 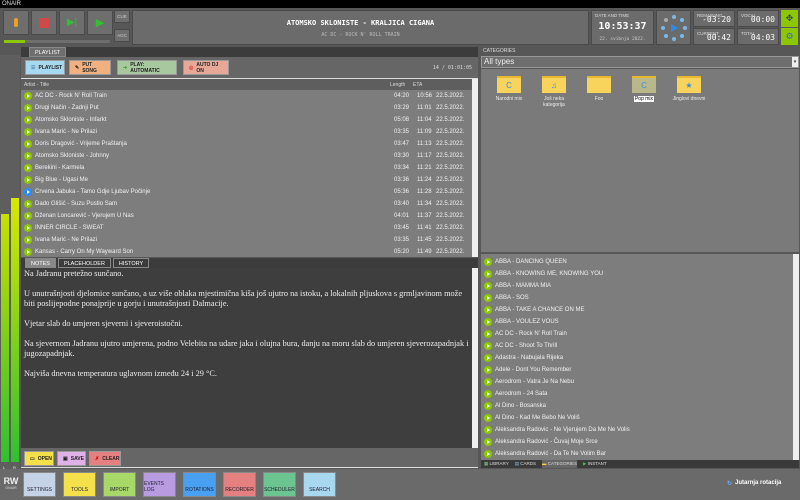 I want to click on tab-history: HISTORY, so click(x=131, y=263).